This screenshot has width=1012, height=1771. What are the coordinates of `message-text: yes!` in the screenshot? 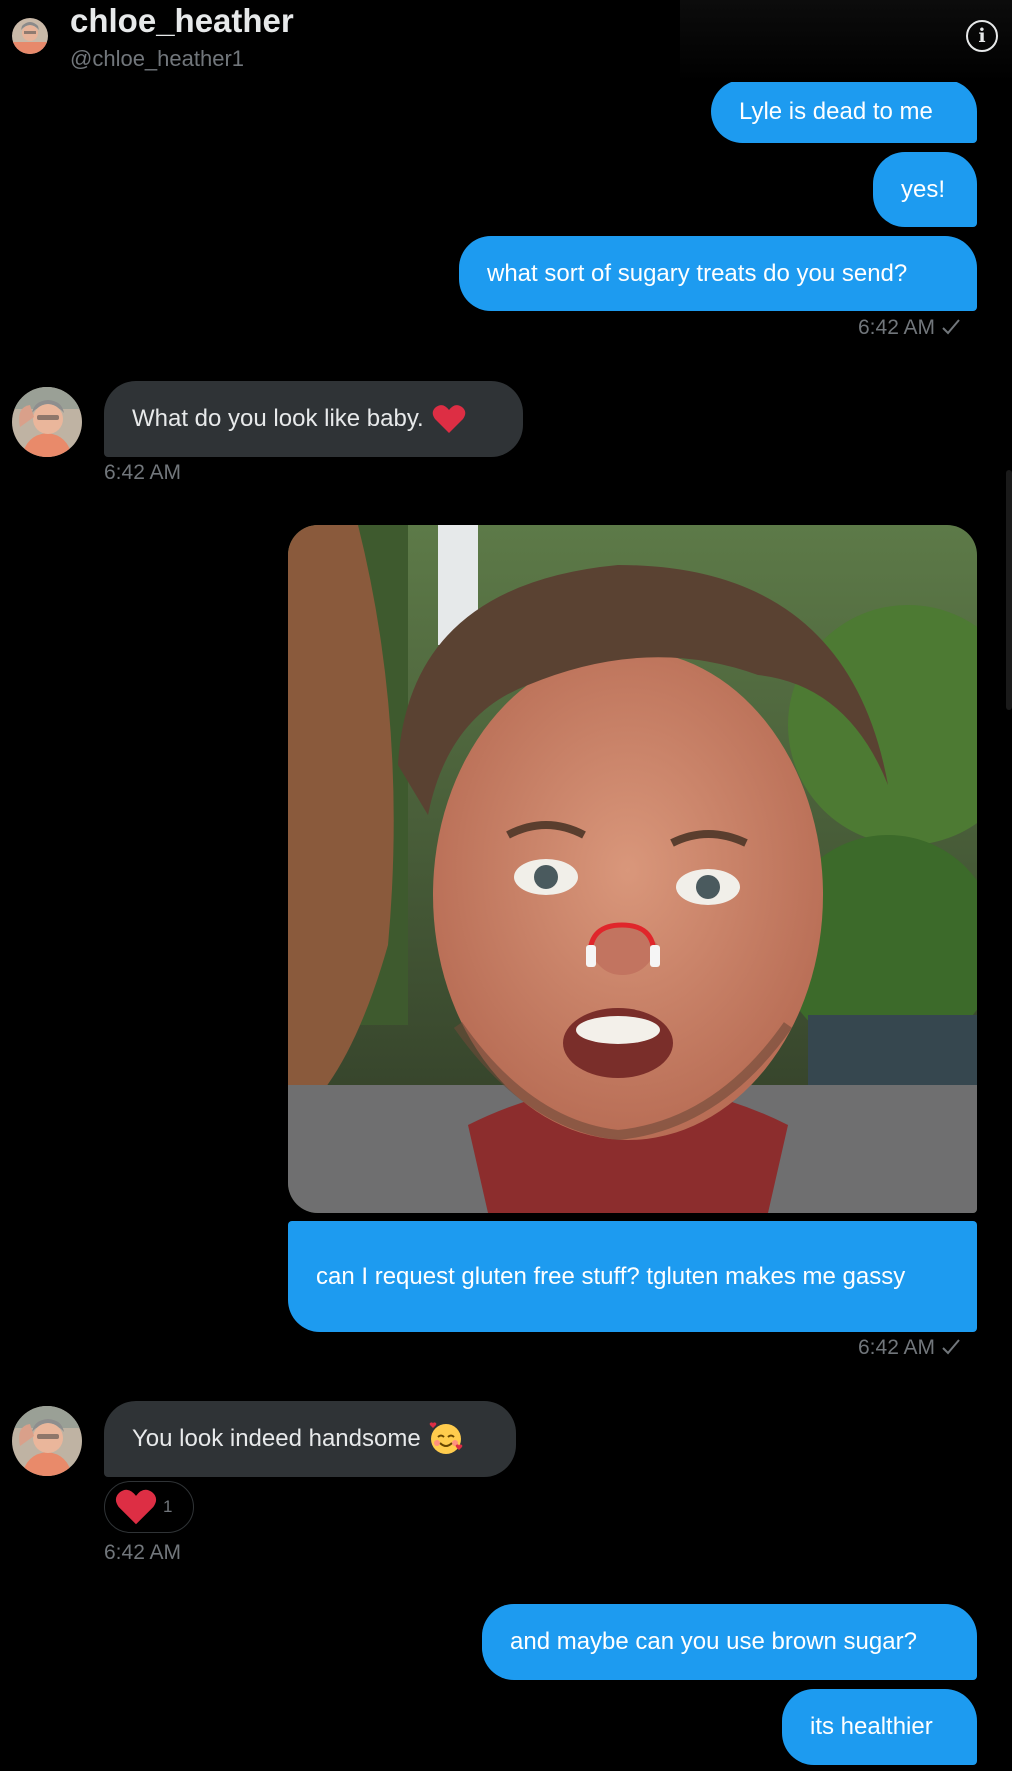 It's located at (923, 189).